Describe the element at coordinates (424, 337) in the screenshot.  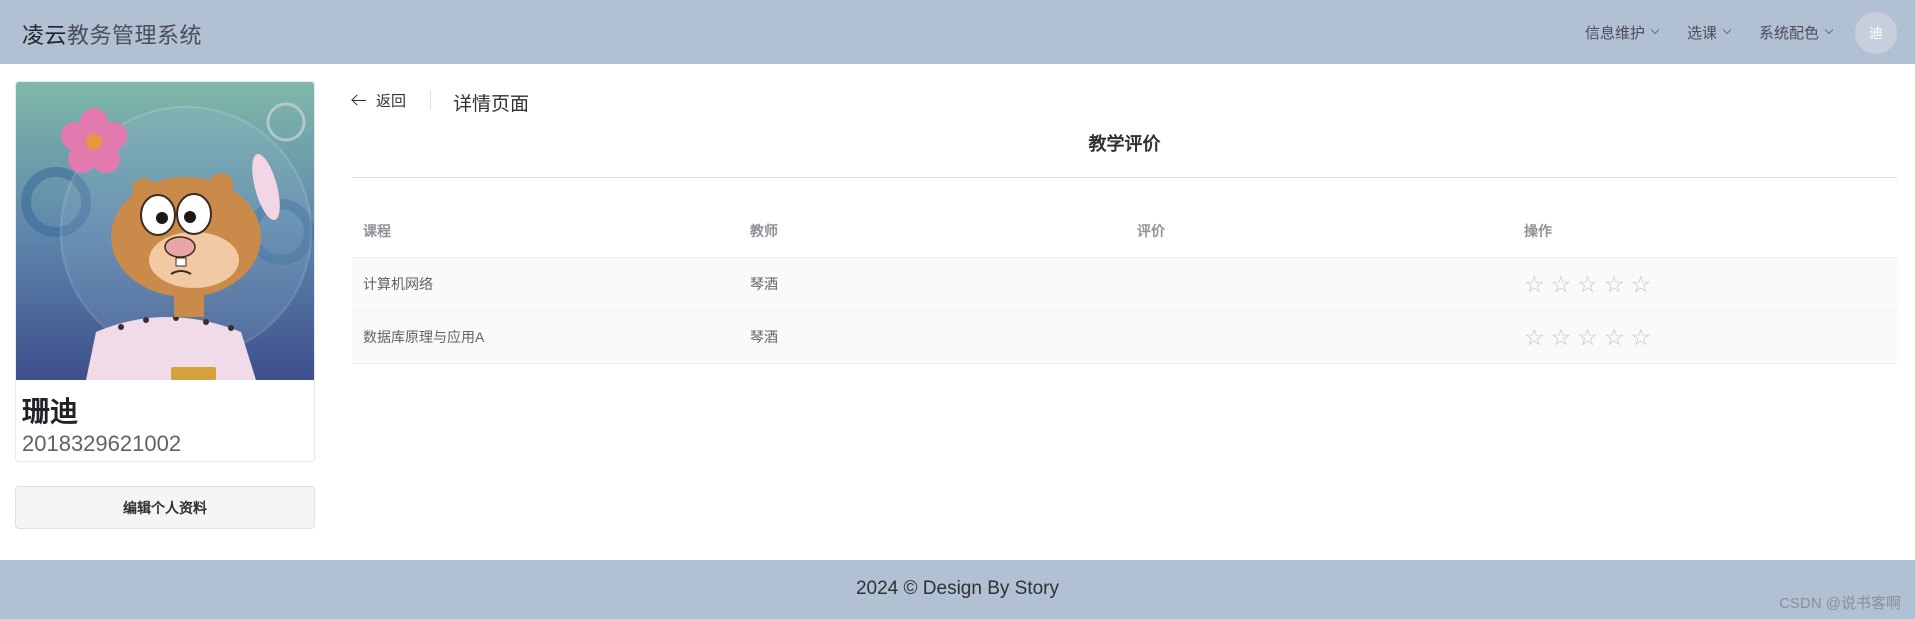
I see `course-cell: 数据库原理与应用A` at that location.